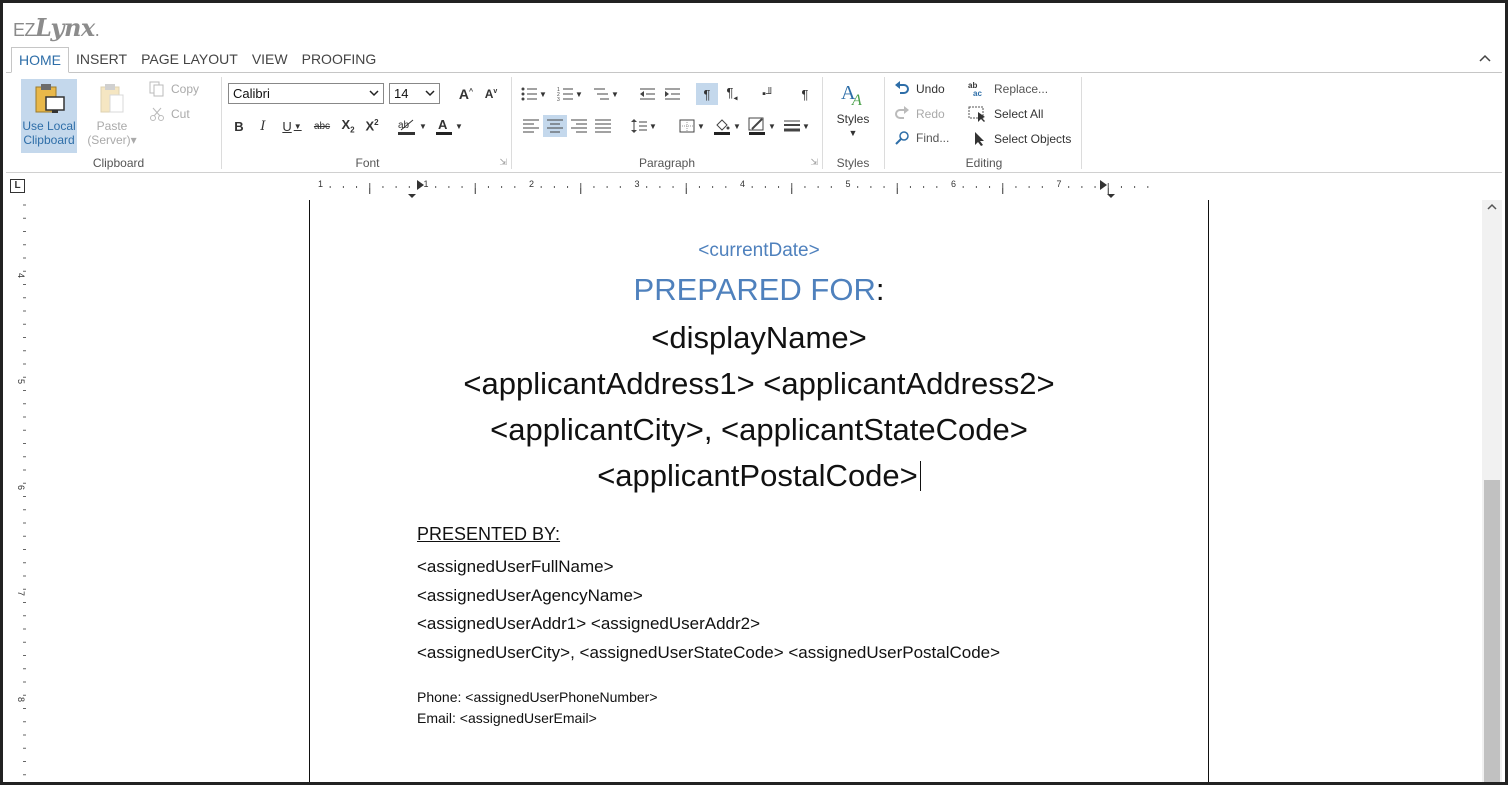 This screenshot has width=1508, height=785. I want to click on vertical-scrollbar, so click(1492, 491).